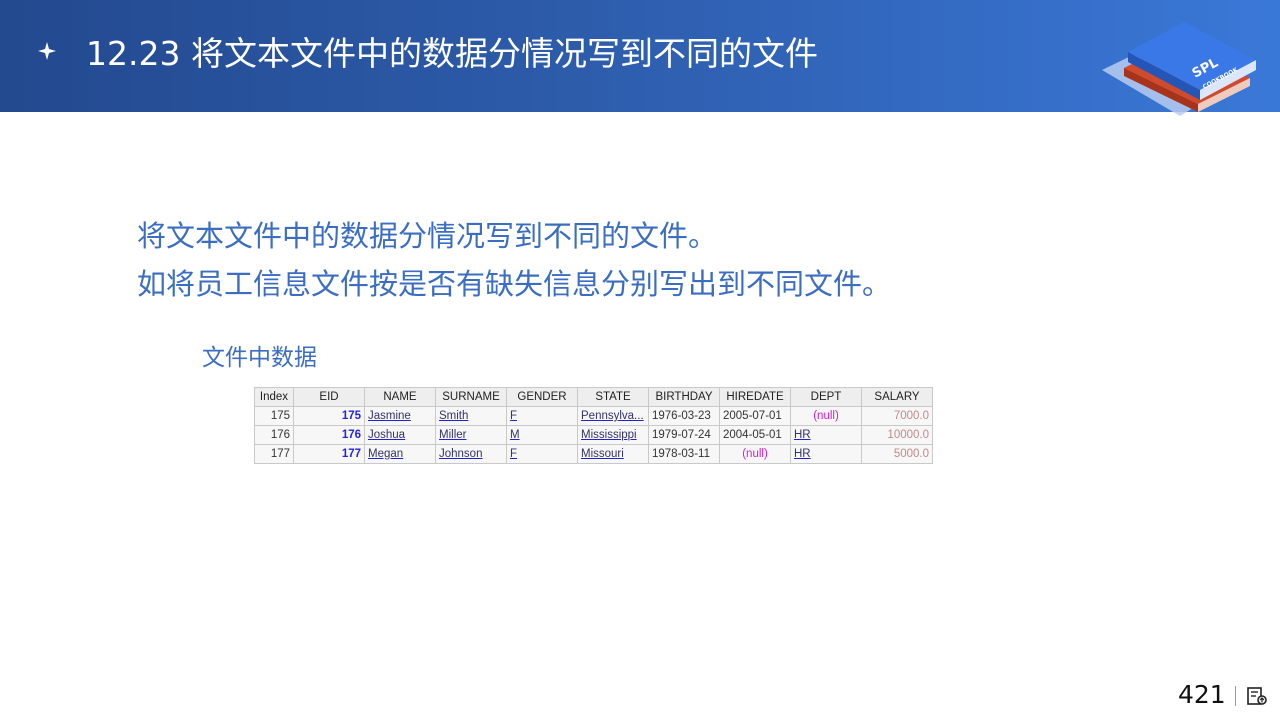 The image size is (1280, 720). Describe the element at coordinates (1202, 694) in the screenshot. I see `page-number: 421` at that location.